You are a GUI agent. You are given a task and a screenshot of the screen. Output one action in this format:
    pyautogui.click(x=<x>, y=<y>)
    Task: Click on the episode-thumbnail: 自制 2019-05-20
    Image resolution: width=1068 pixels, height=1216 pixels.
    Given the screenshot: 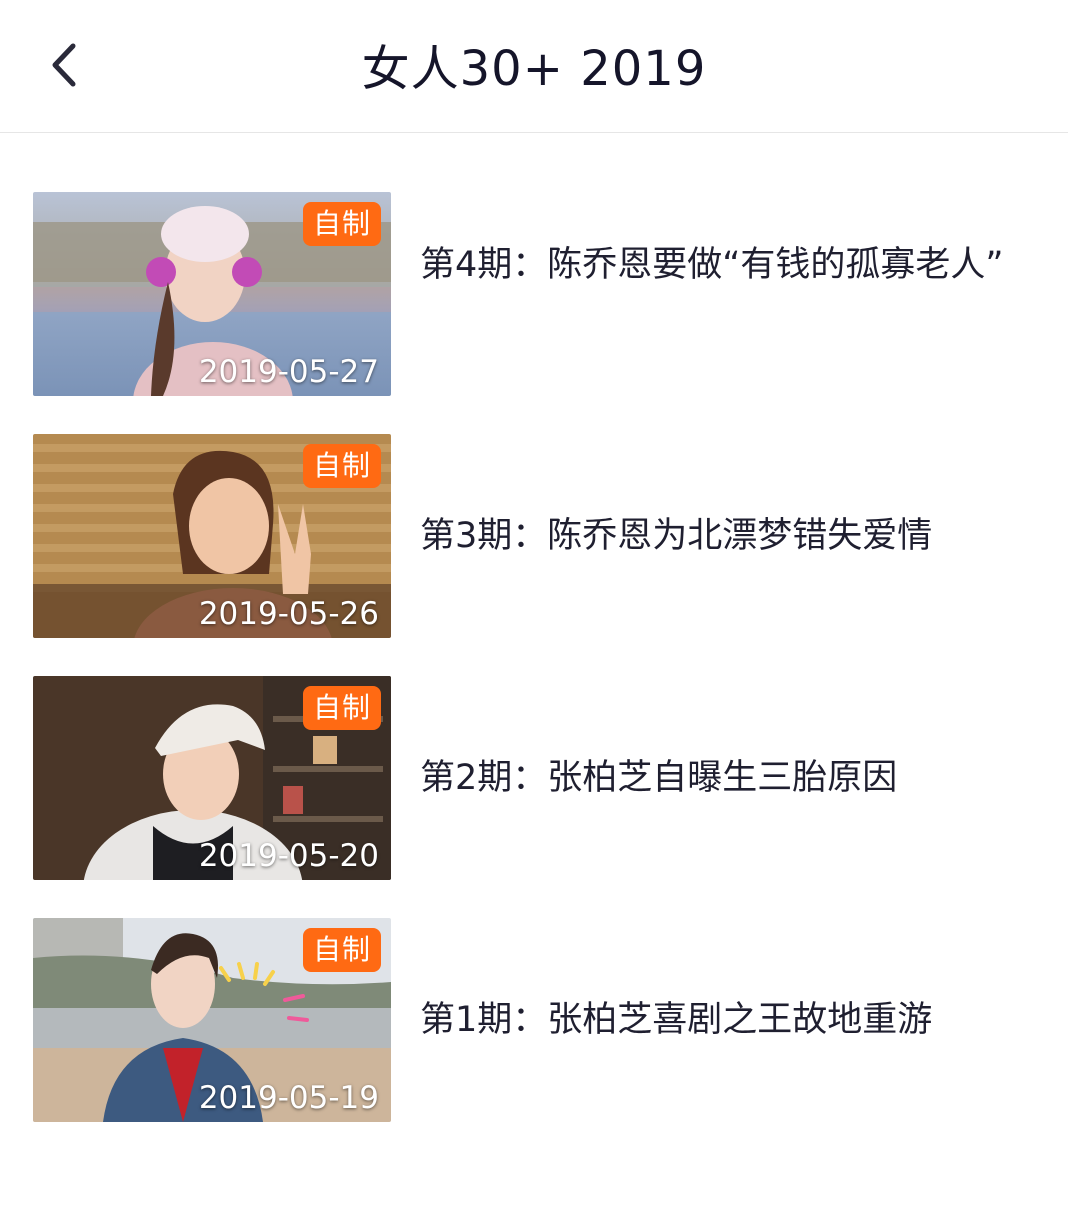 What is the action you would take?
    pyautogui.click(x=212, y=778)
    